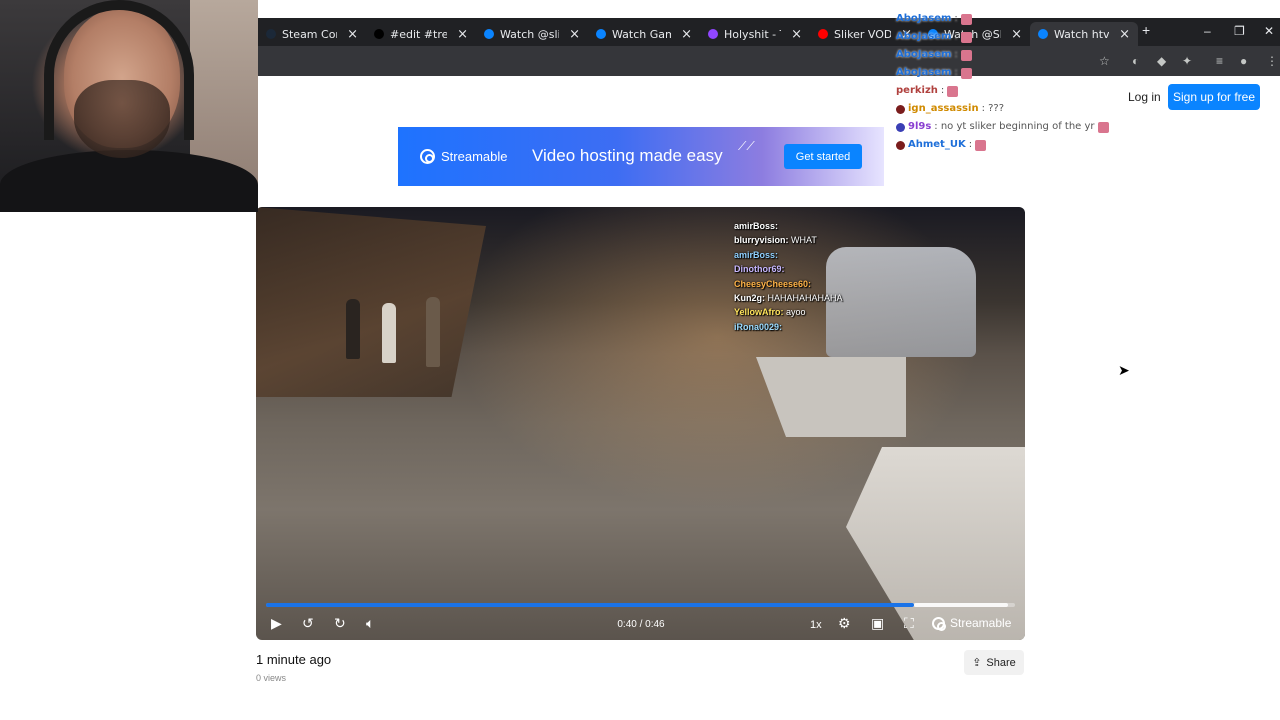 This screenshot has height=720, width=1280. What do you see at coordinates (917, 90) in the screenshot?
I see `stream-chat-username: perkizh` at bounding box center [917, 90].